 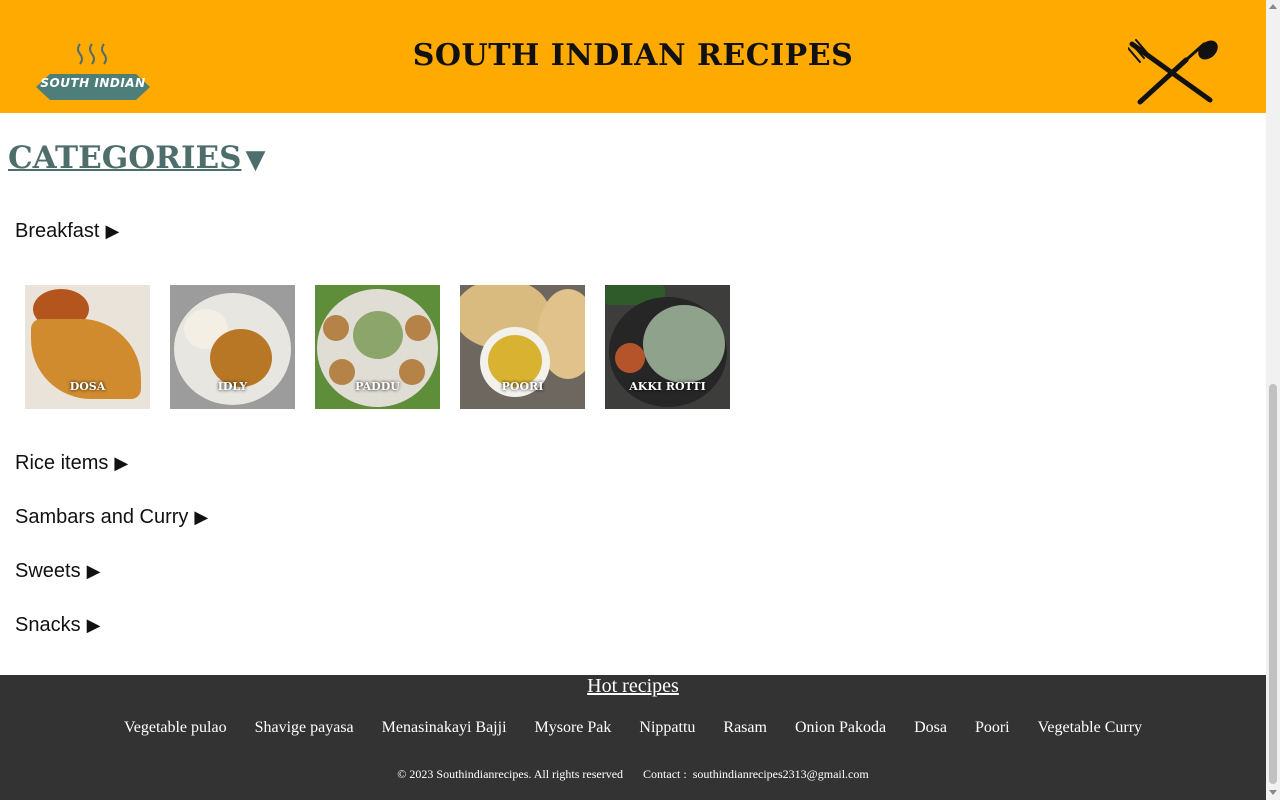 I want to click on recipe-label: POORI, so click(x=522, y=386).